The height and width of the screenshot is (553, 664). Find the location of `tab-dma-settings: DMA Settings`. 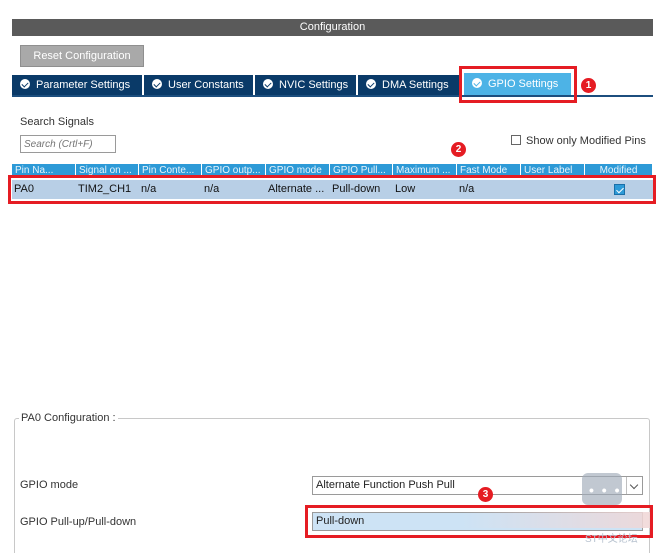

tab-dma-settings: DMA Settings is located at coordinates (409, 85).